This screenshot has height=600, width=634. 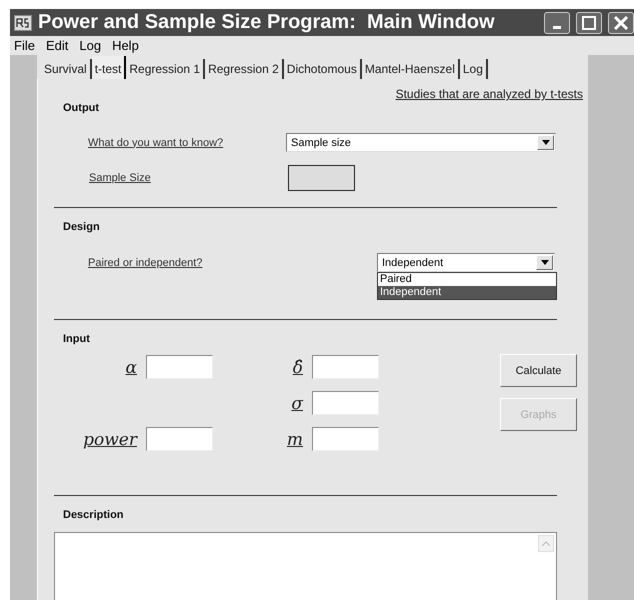 I want to click on link: Studies that are analyzed by t-tests, so click(x=318, y=94).